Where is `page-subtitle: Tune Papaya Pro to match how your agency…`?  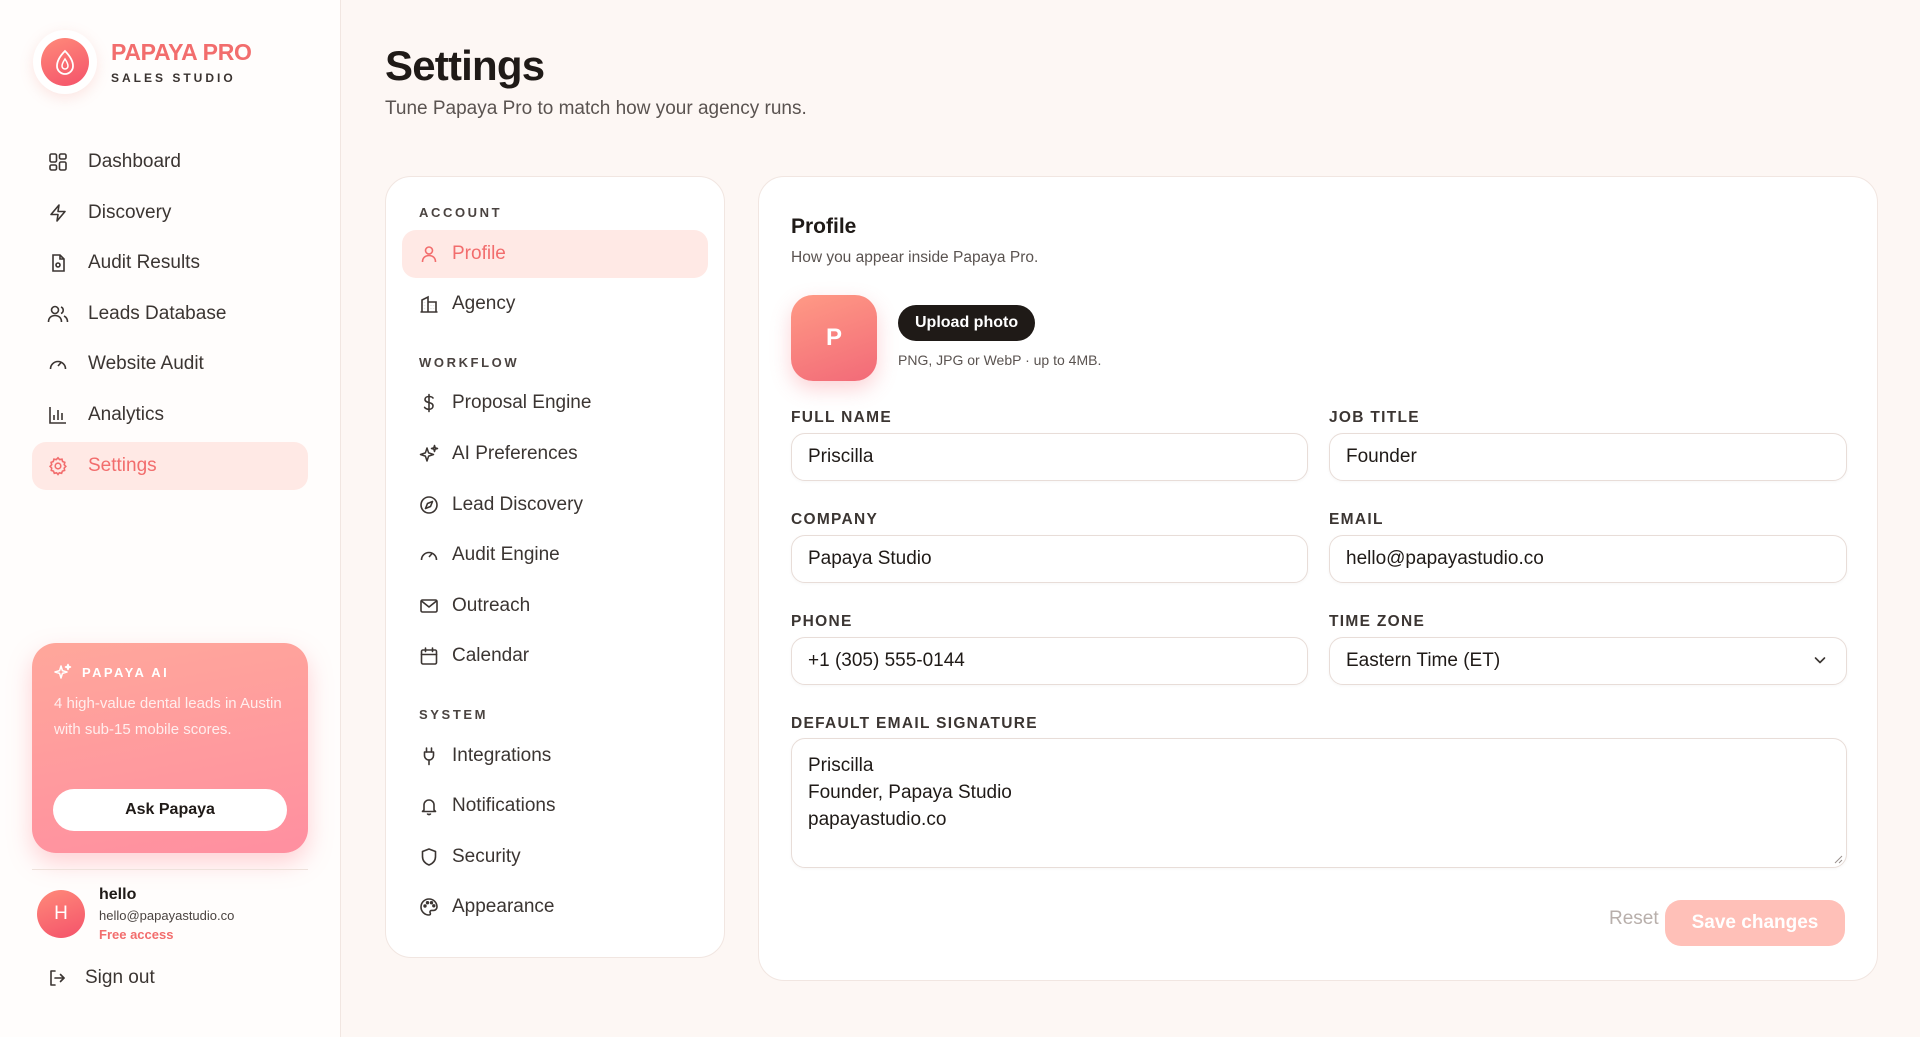 page-subtitle: Tune Papaya Pro to match how your agency… is located at coordinates (596, 108).